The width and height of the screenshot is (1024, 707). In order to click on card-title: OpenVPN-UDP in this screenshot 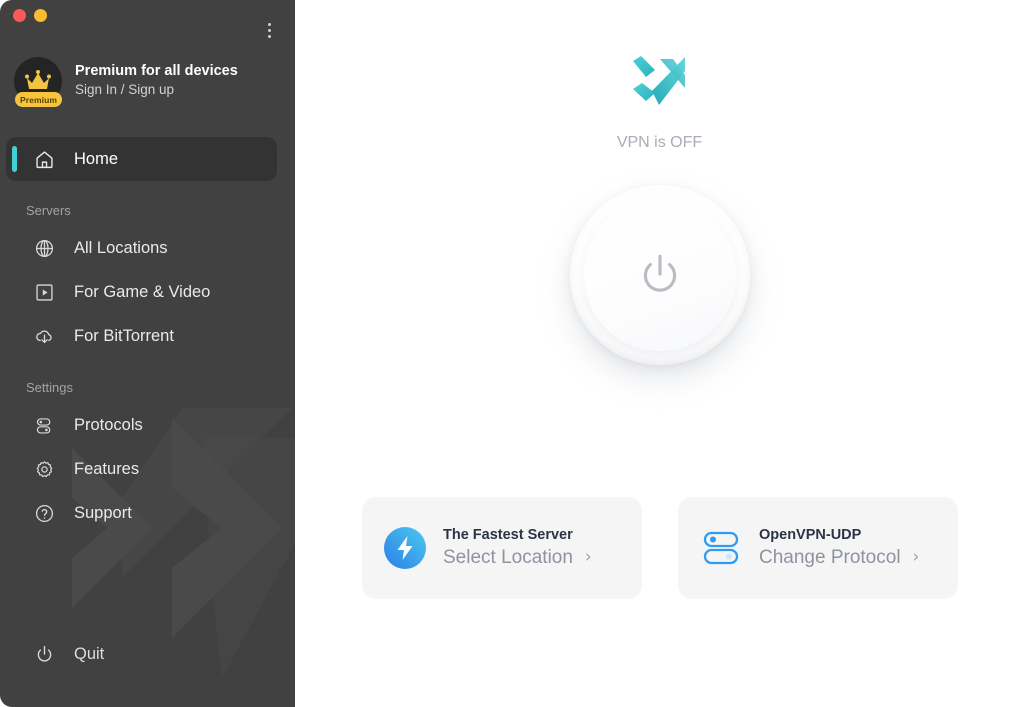, I will do `click(810, 534)`.